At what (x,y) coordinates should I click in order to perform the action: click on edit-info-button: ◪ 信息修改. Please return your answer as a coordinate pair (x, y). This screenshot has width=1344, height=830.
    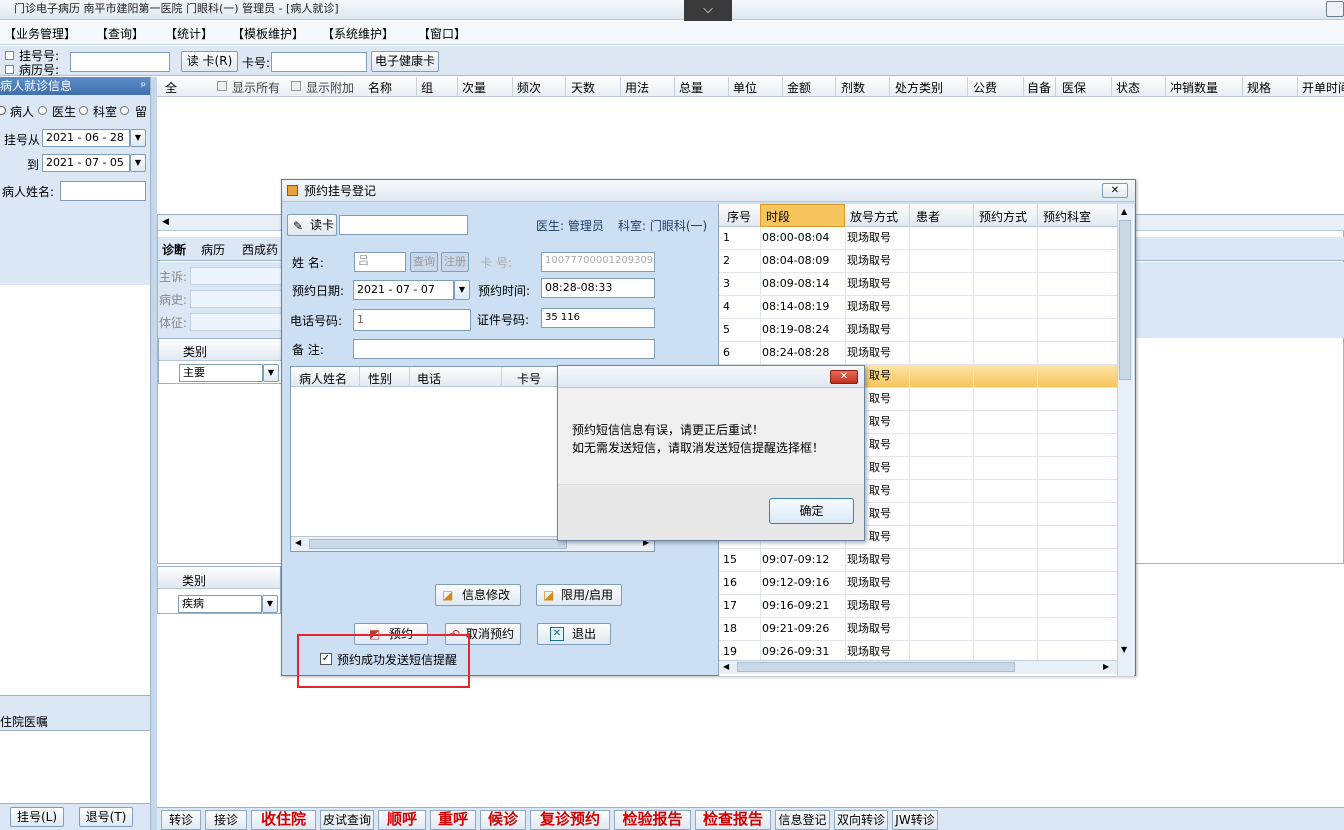
    Looking at the image, I should click on (478, 595).